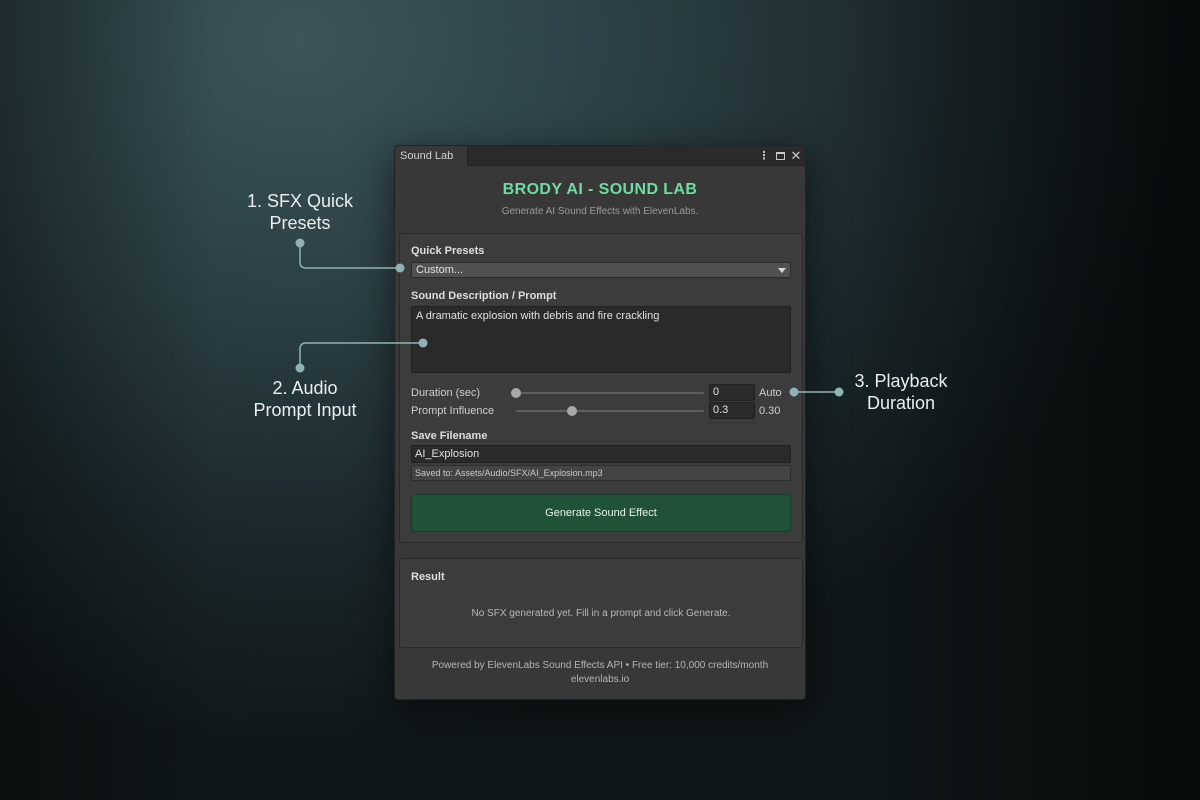  What do you see at coordinates (901, 381) in the screenshot?
I see `callout-duration-line1: 3. Playback` at bounding box center [901, 381].